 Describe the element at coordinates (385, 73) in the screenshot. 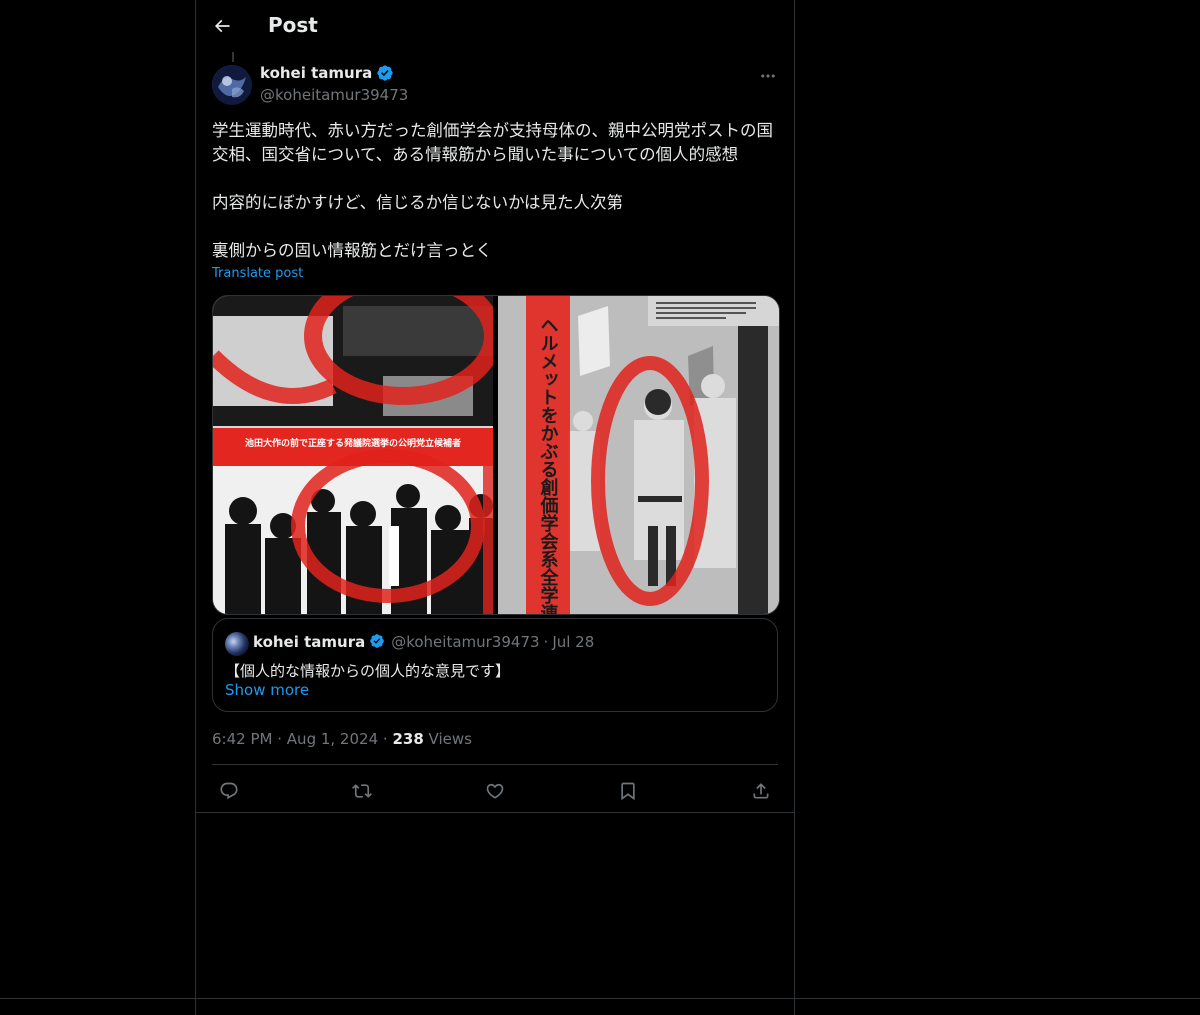

I see `verified-badge-icon` at that location.